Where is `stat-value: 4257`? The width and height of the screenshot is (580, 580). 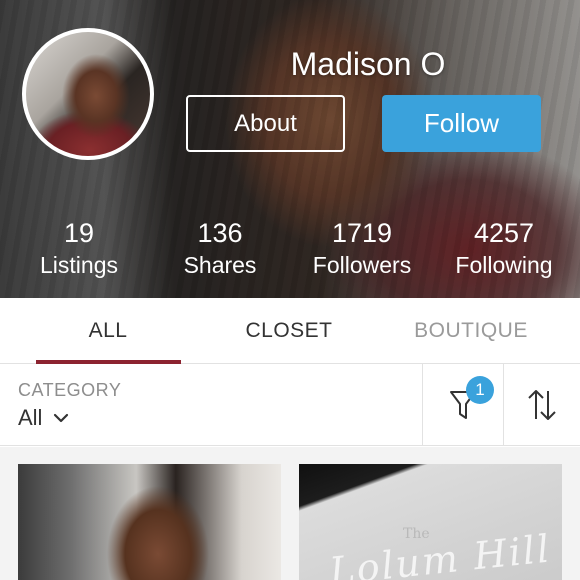
stat-value: 4257 is located at coordinates (504, 233).